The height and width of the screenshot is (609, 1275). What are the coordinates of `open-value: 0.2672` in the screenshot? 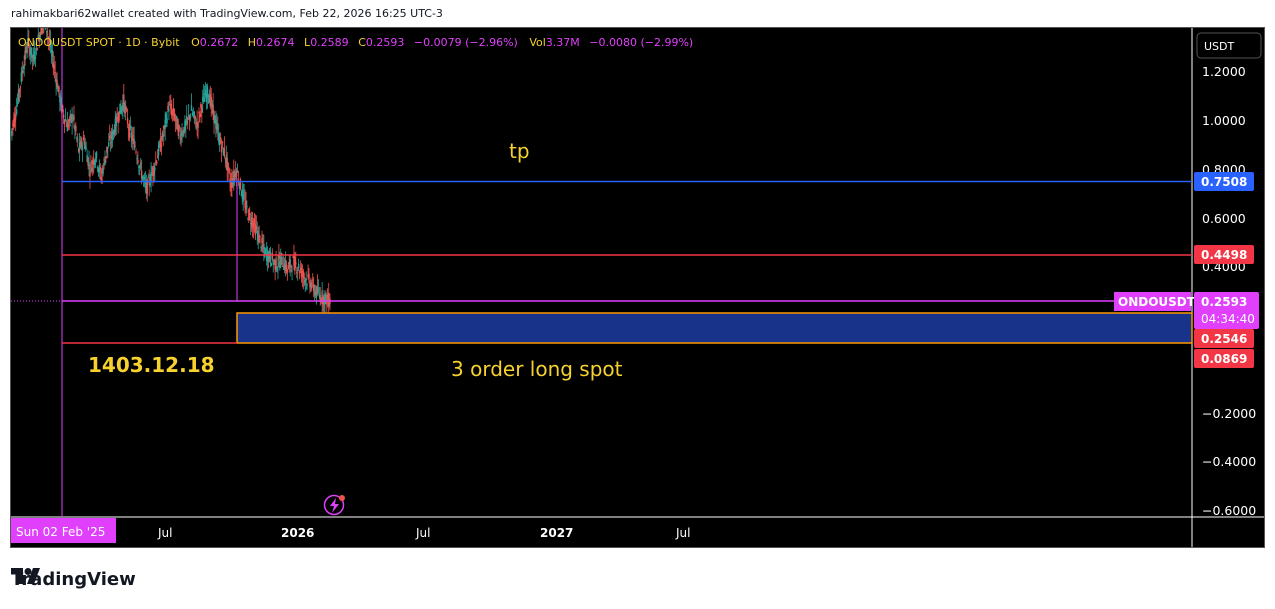 It's located at (219, 42).